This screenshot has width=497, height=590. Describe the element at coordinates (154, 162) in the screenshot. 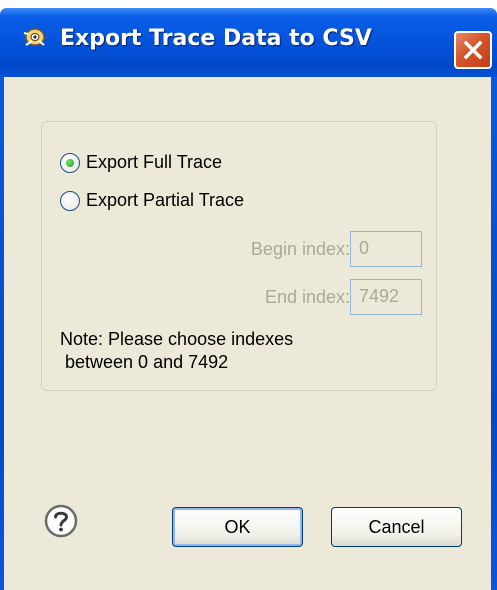

I see `export-full-label: Export Full Trace` at that location.